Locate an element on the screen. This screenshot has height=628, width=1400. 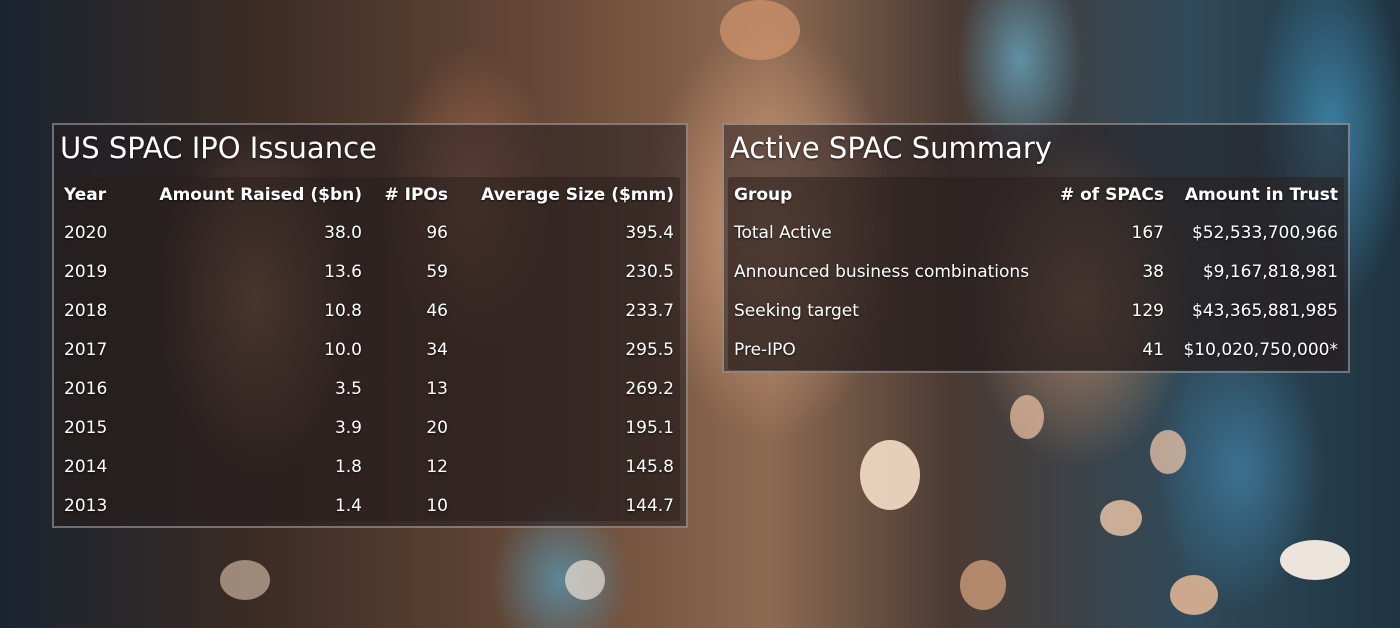
table-row: 2016 3.5 13 269.2 is located at coordinates (369, 388).